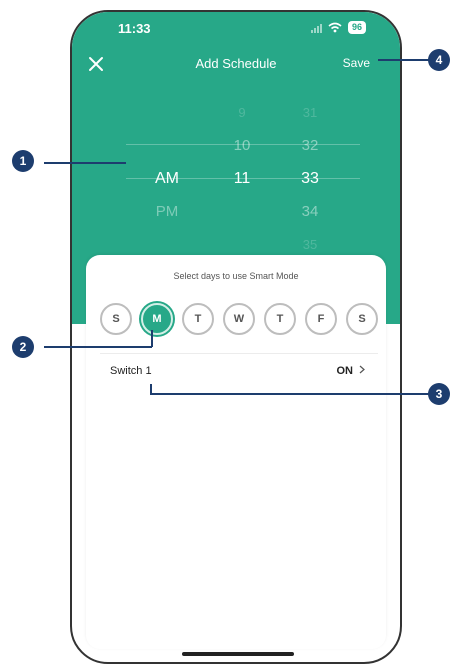  I want to click on picker-hour-column: 9 10 11, so click(242, 143).